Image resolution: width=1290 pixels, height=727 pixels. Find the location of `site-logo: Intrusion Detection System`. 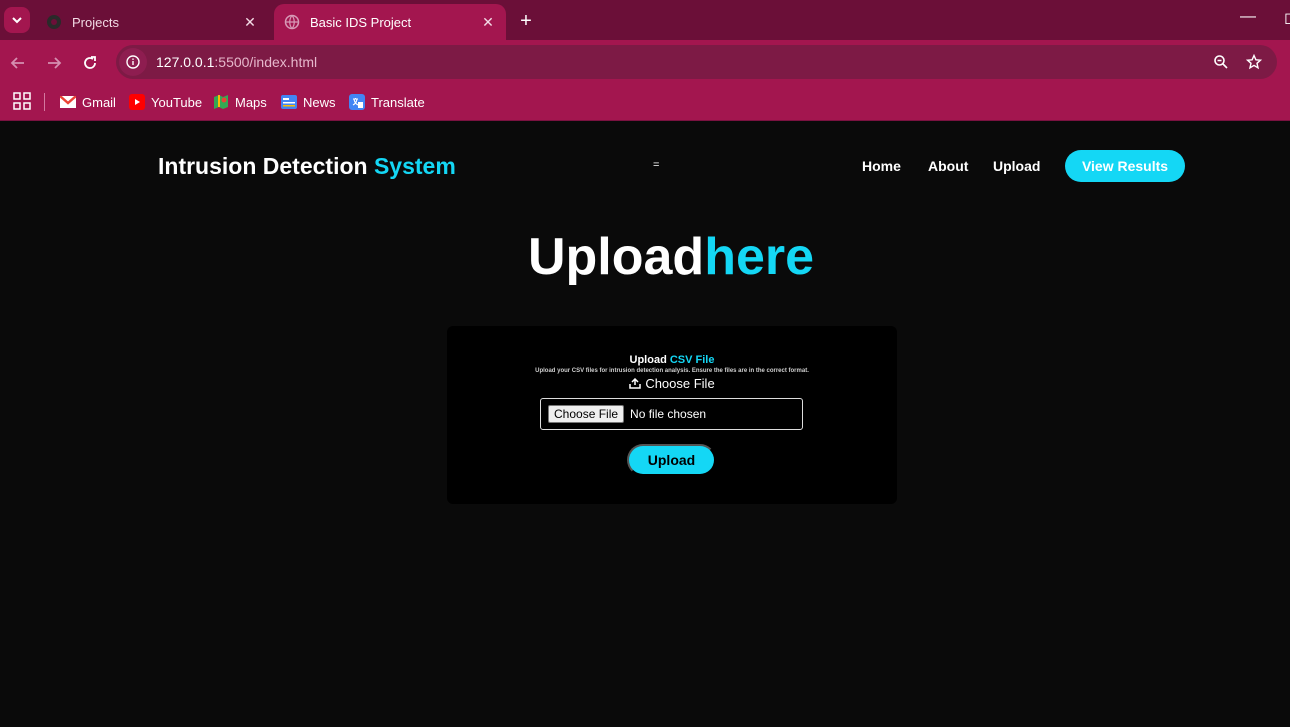

site-logo: Intrusion Detection System is located at coordinates (307, 166).